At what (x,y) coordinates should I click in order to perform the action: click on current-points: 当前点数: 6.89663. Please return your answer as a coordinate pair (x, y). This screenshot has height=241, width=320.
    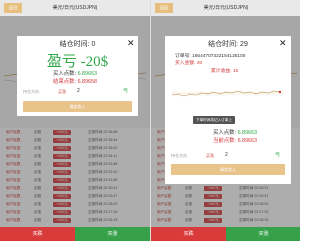
    Looking at the image, I should click on (235, 141).